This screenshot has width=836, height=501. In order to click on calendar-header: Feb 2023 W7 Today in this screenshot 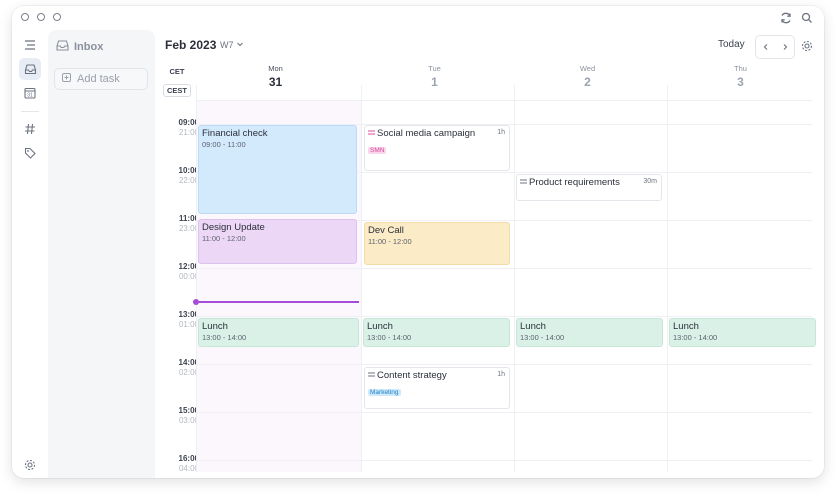, I will do `click(494, 47)`.